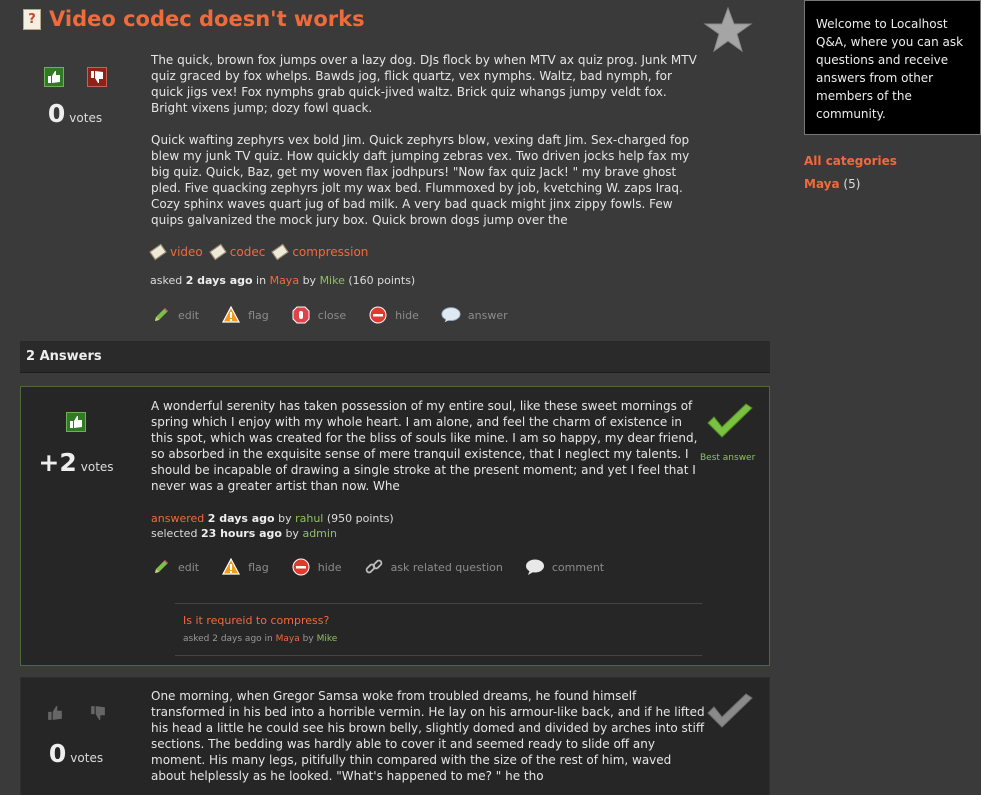 This screenshot has width=981, height=795. What do you see at coordinates (730, 423) in the screenshot?
I see `best-answer-check-icon` at bounding box center [730, 423].